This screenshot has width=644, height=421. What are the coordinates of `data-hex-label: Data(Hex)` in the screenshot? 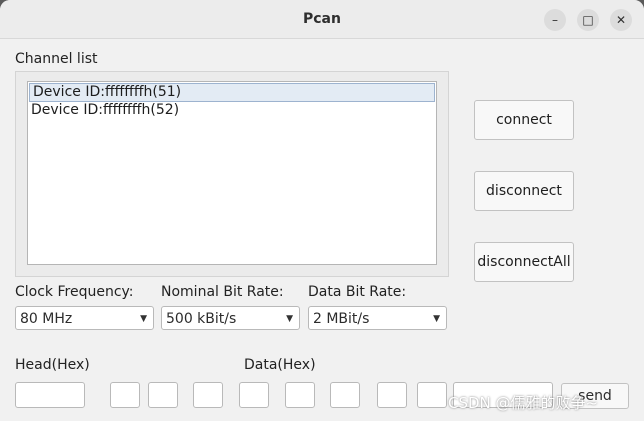 It's located at (280, 365).